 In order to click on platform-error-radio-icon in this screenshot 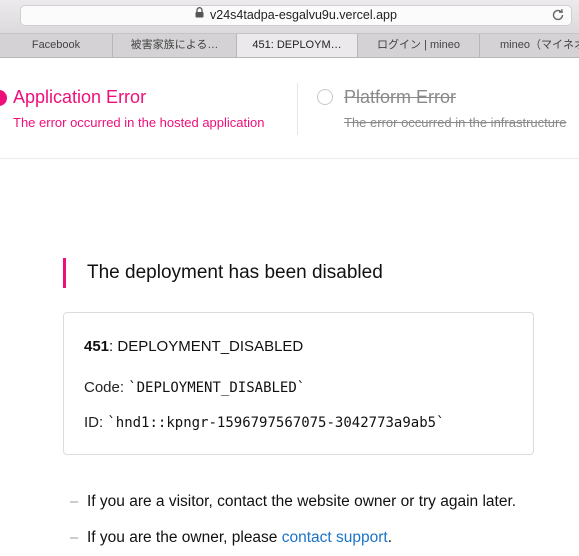, I will do `click(325, 97)`.